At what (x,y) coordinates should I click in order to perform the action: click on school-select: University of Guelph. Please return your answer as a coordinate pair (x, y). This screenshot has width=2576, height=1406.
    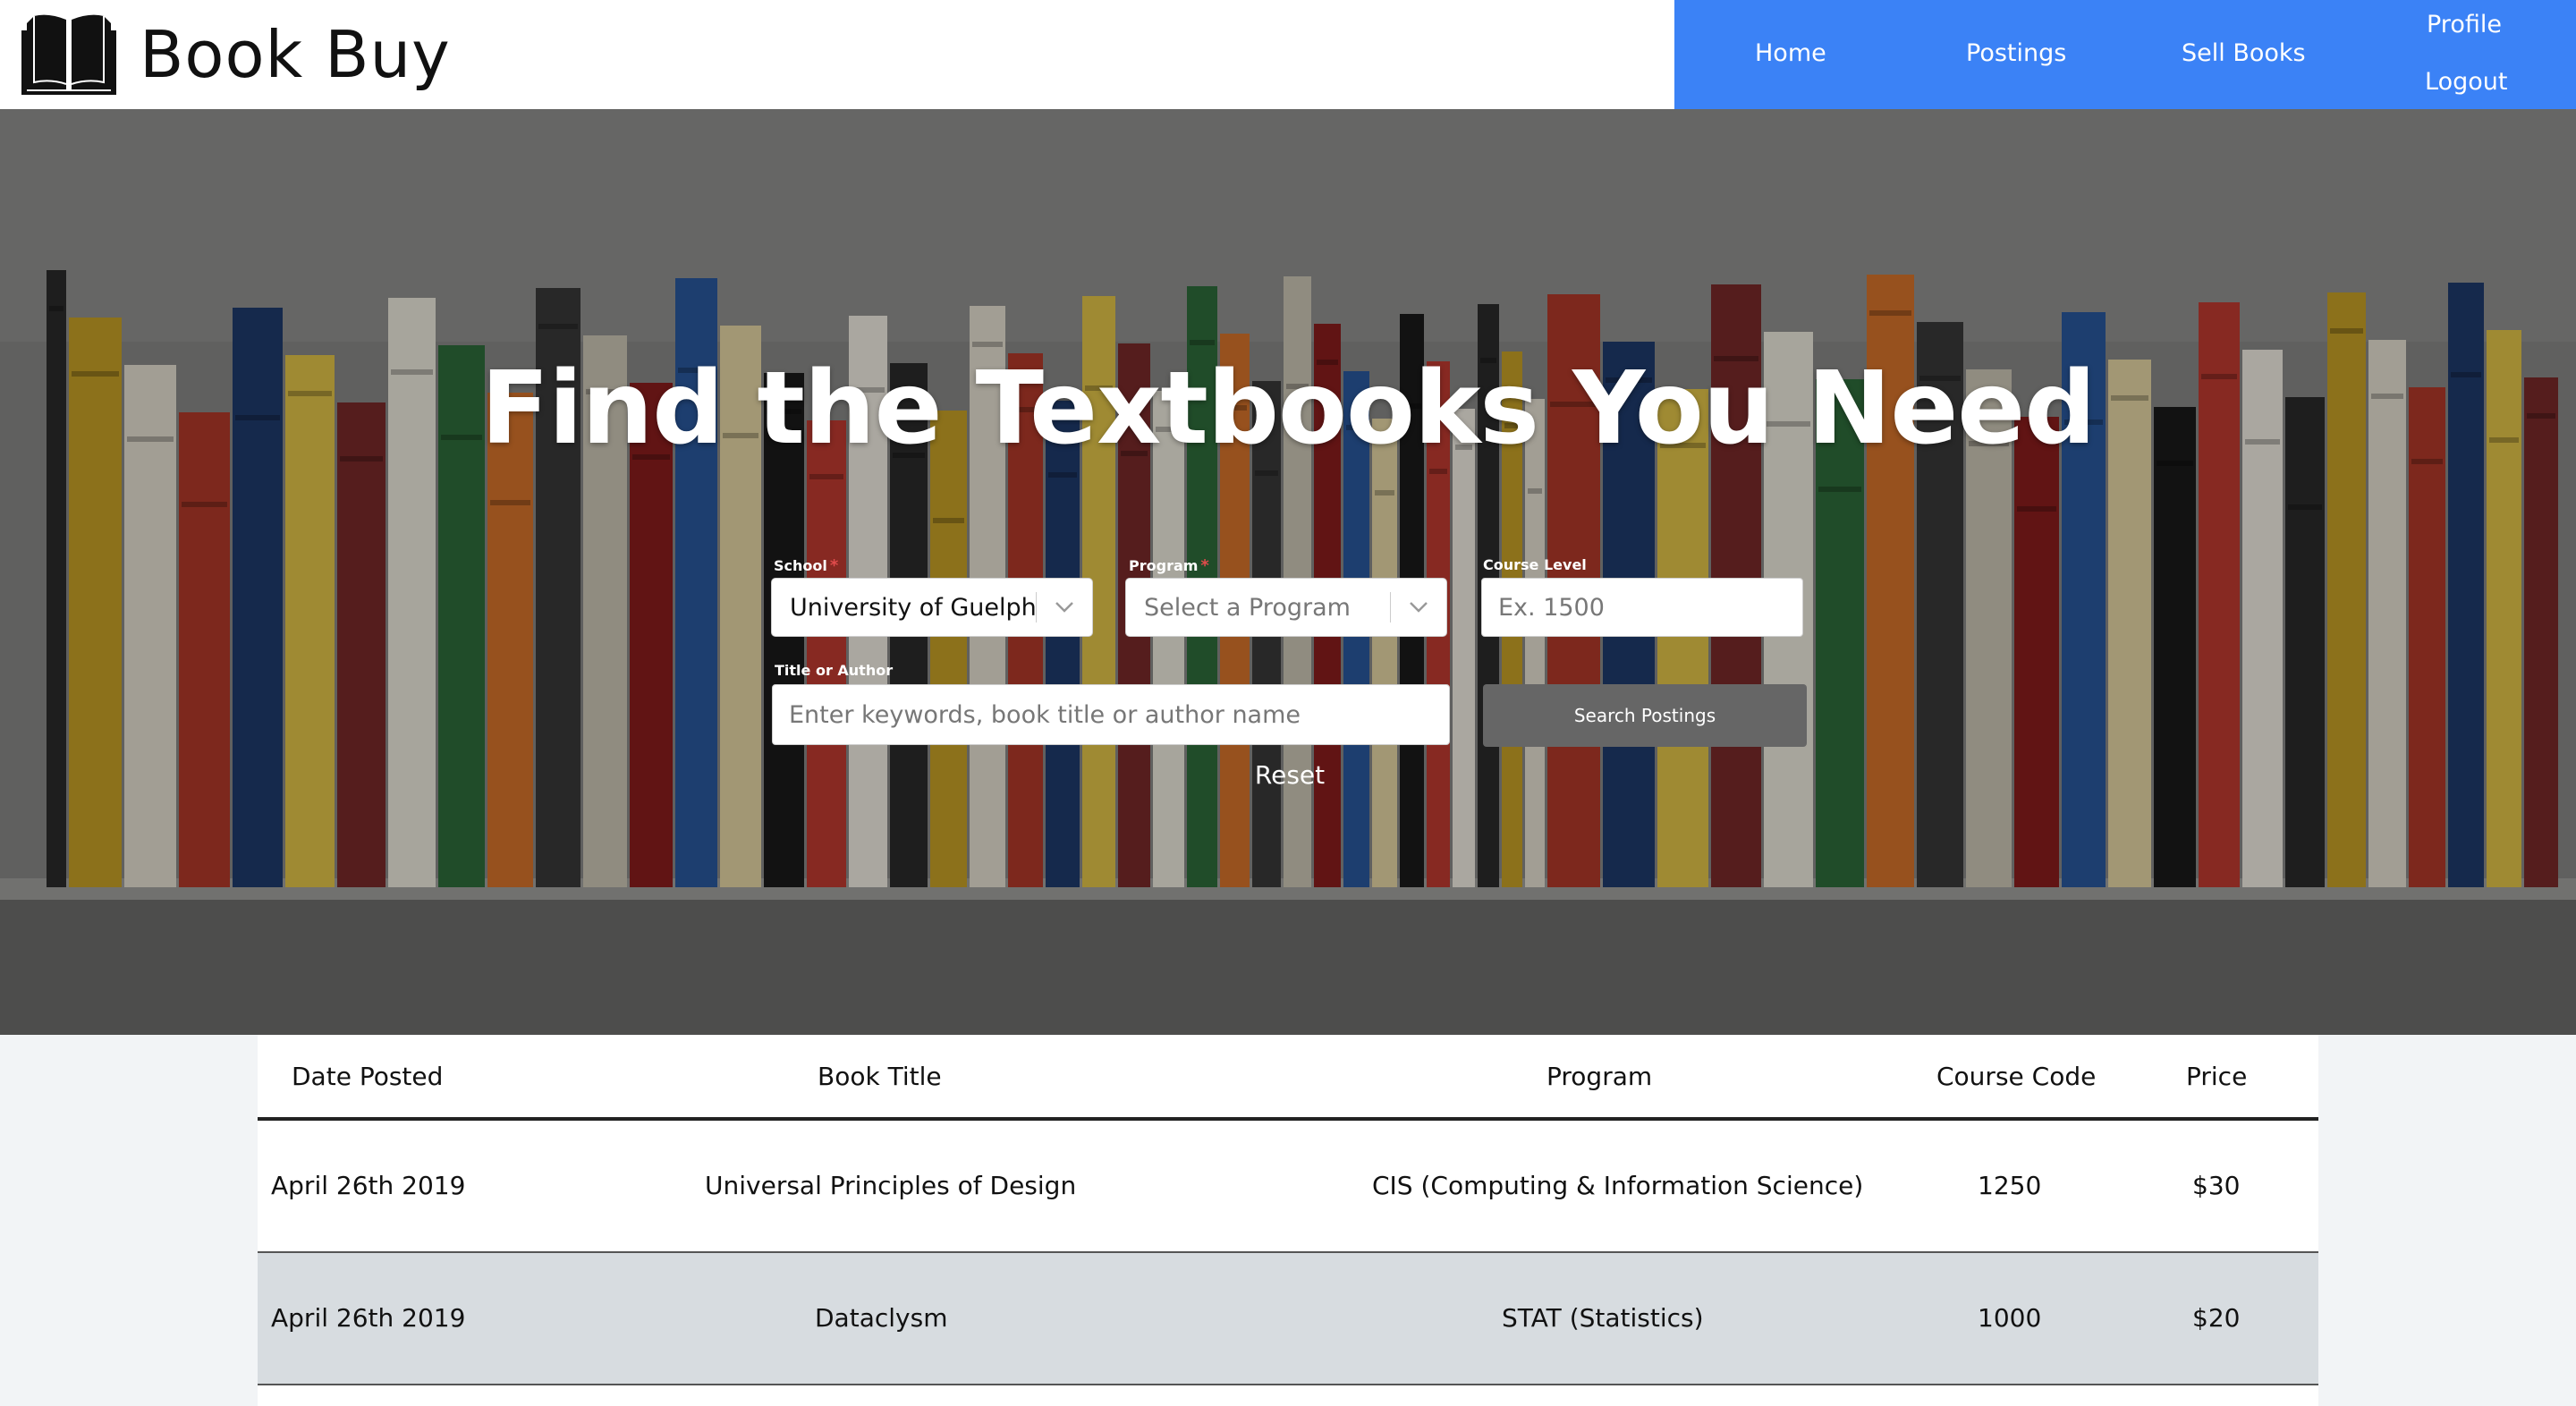
    Looking at the image, I should click on (932, 607).